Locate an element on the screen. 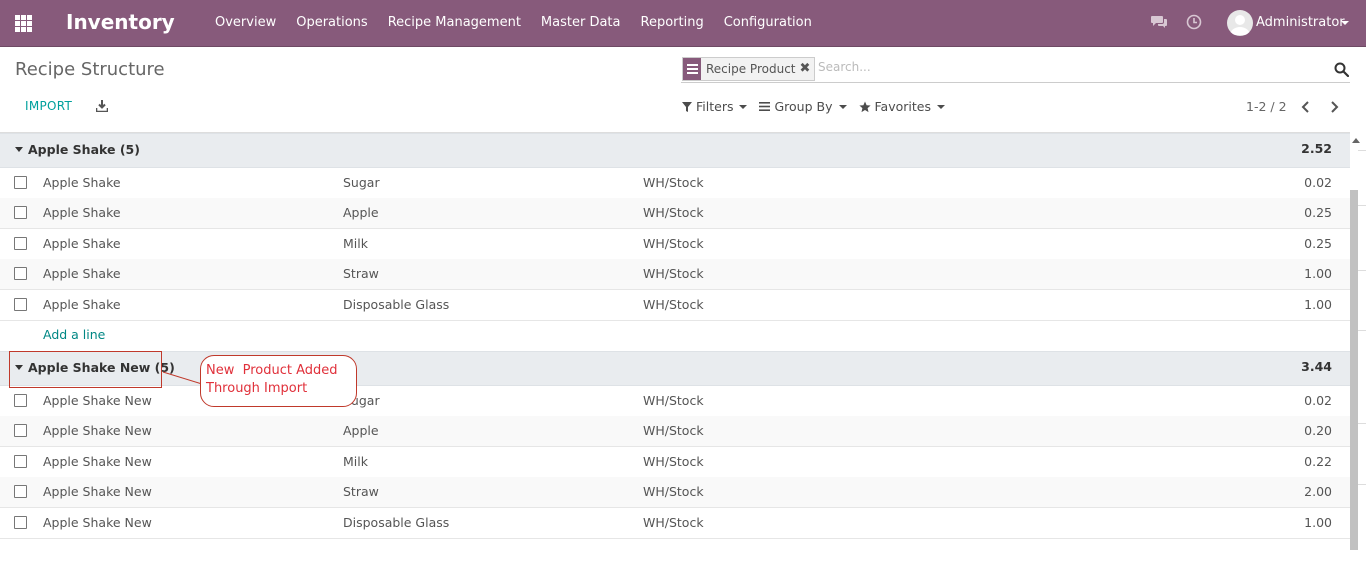  scroll-up-icon is located at coordinates (1356, 140).